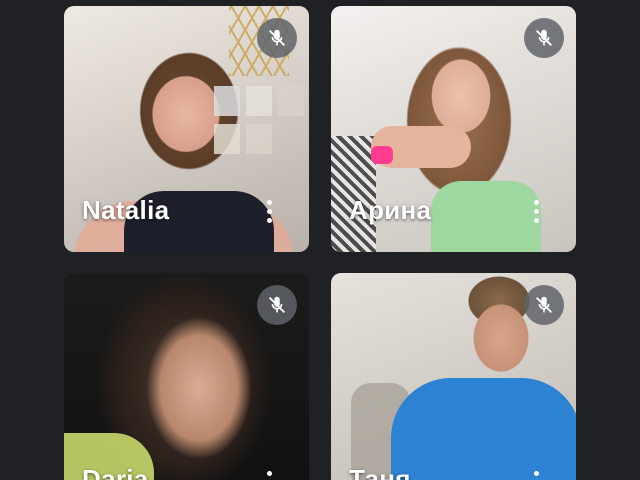  Describe the element at coordinates (380, 472) in the screenshot. I see `participant-name: Таня` at that location.